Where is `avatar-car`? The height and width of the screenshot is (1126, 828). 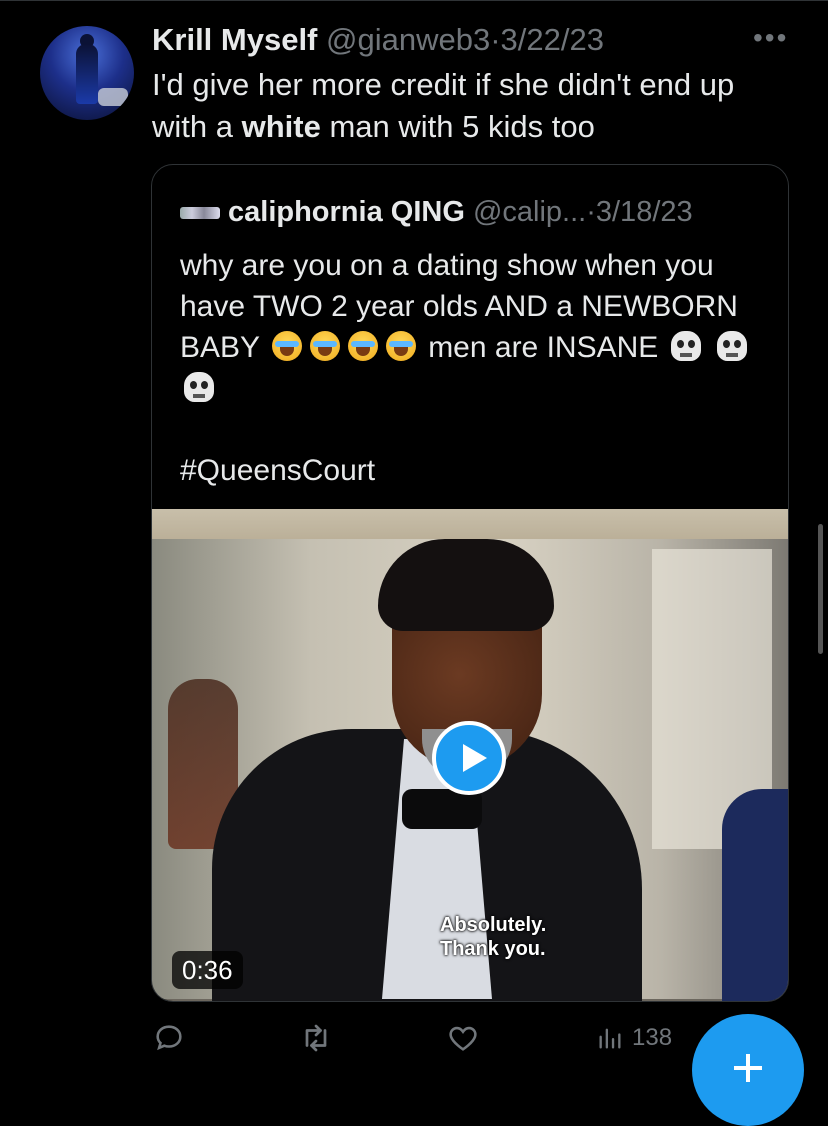
avatar-car is located at coordinates (113, 97).